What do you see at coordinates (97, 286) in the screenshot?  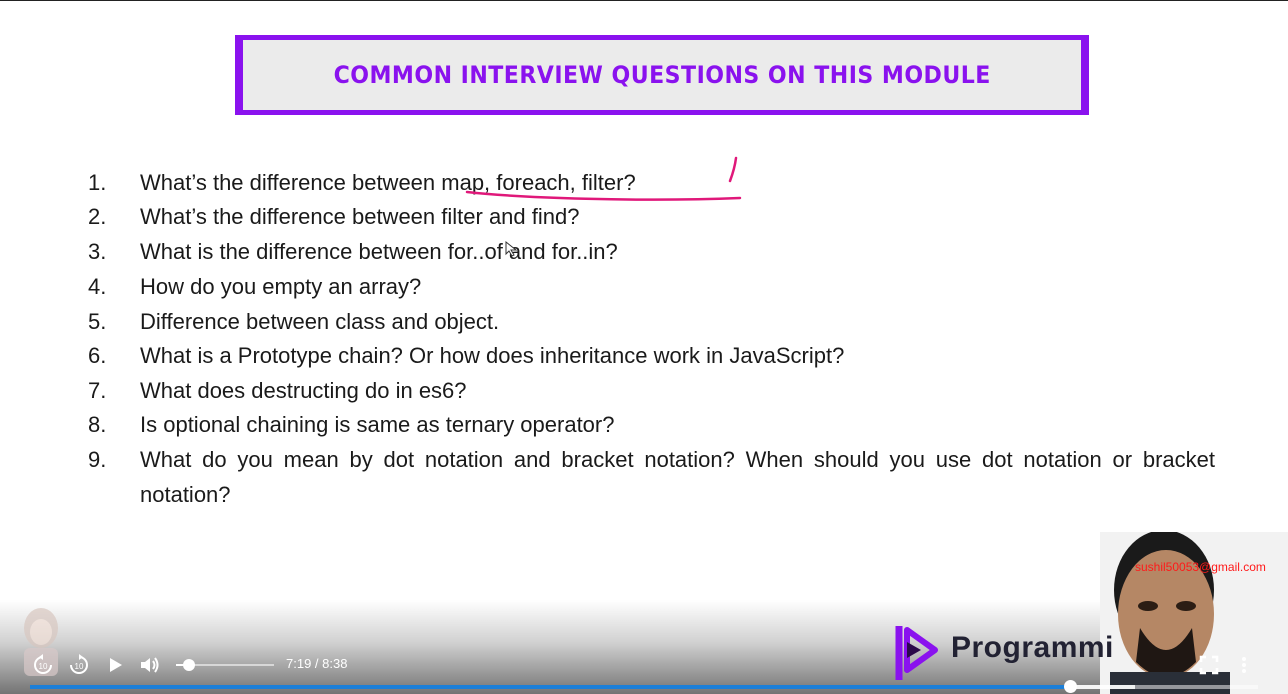 I see `item-number: 4.` at bounding box center [97, 286].